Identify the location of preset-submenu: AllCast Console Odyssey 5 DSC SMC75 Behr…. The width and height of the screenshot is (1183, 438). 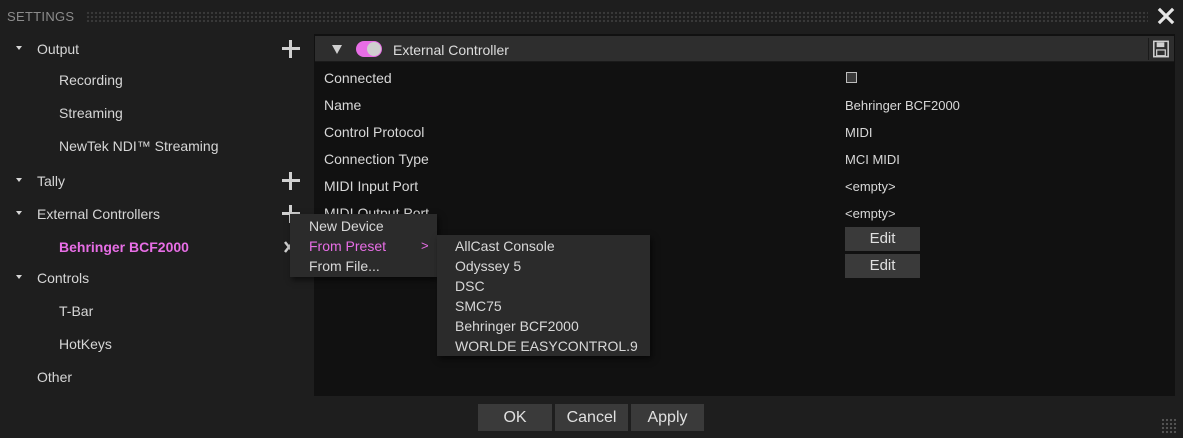
(543, 295).